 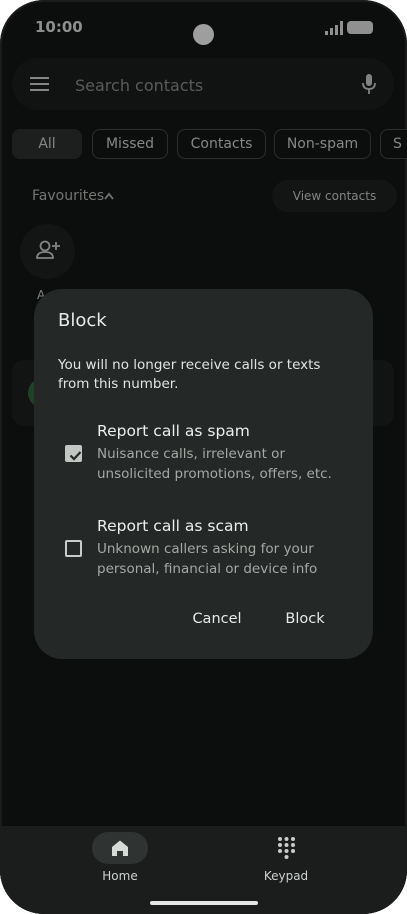 I want to click on checkmark-icon, so click(x=75, y=456).